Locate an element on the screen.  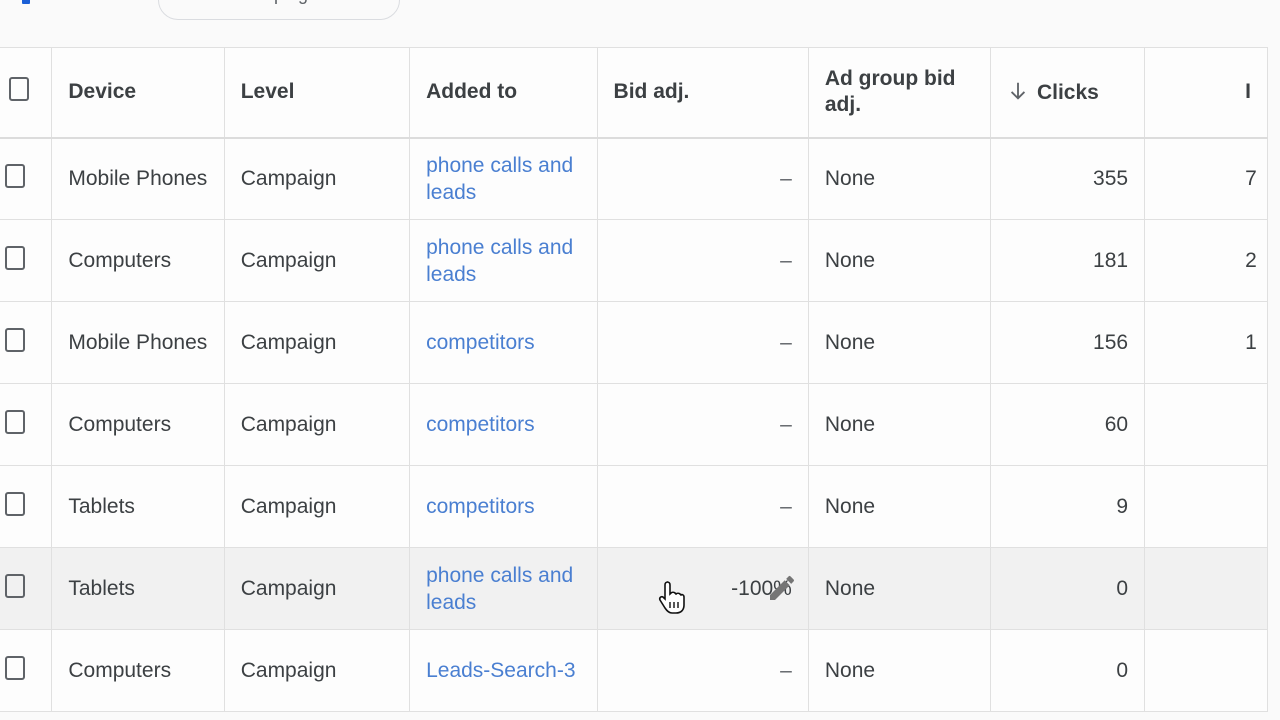
filter-chip: campaign is located at coordinates (279, 10).